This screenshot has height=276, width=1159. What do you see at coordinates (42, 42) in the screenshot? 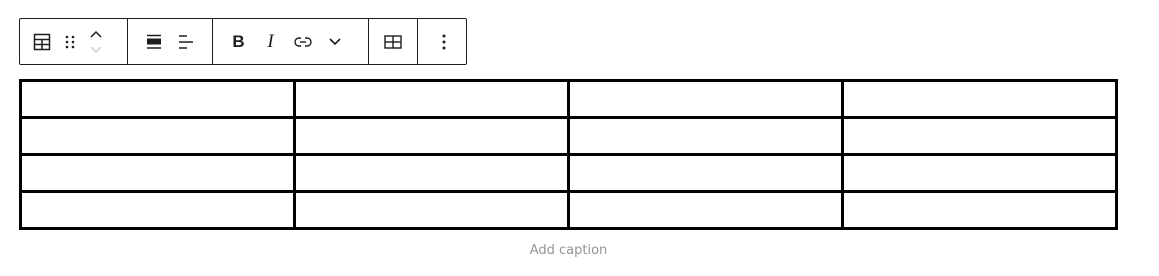
I see `table-block-icon` at bounding box center [42, 42].